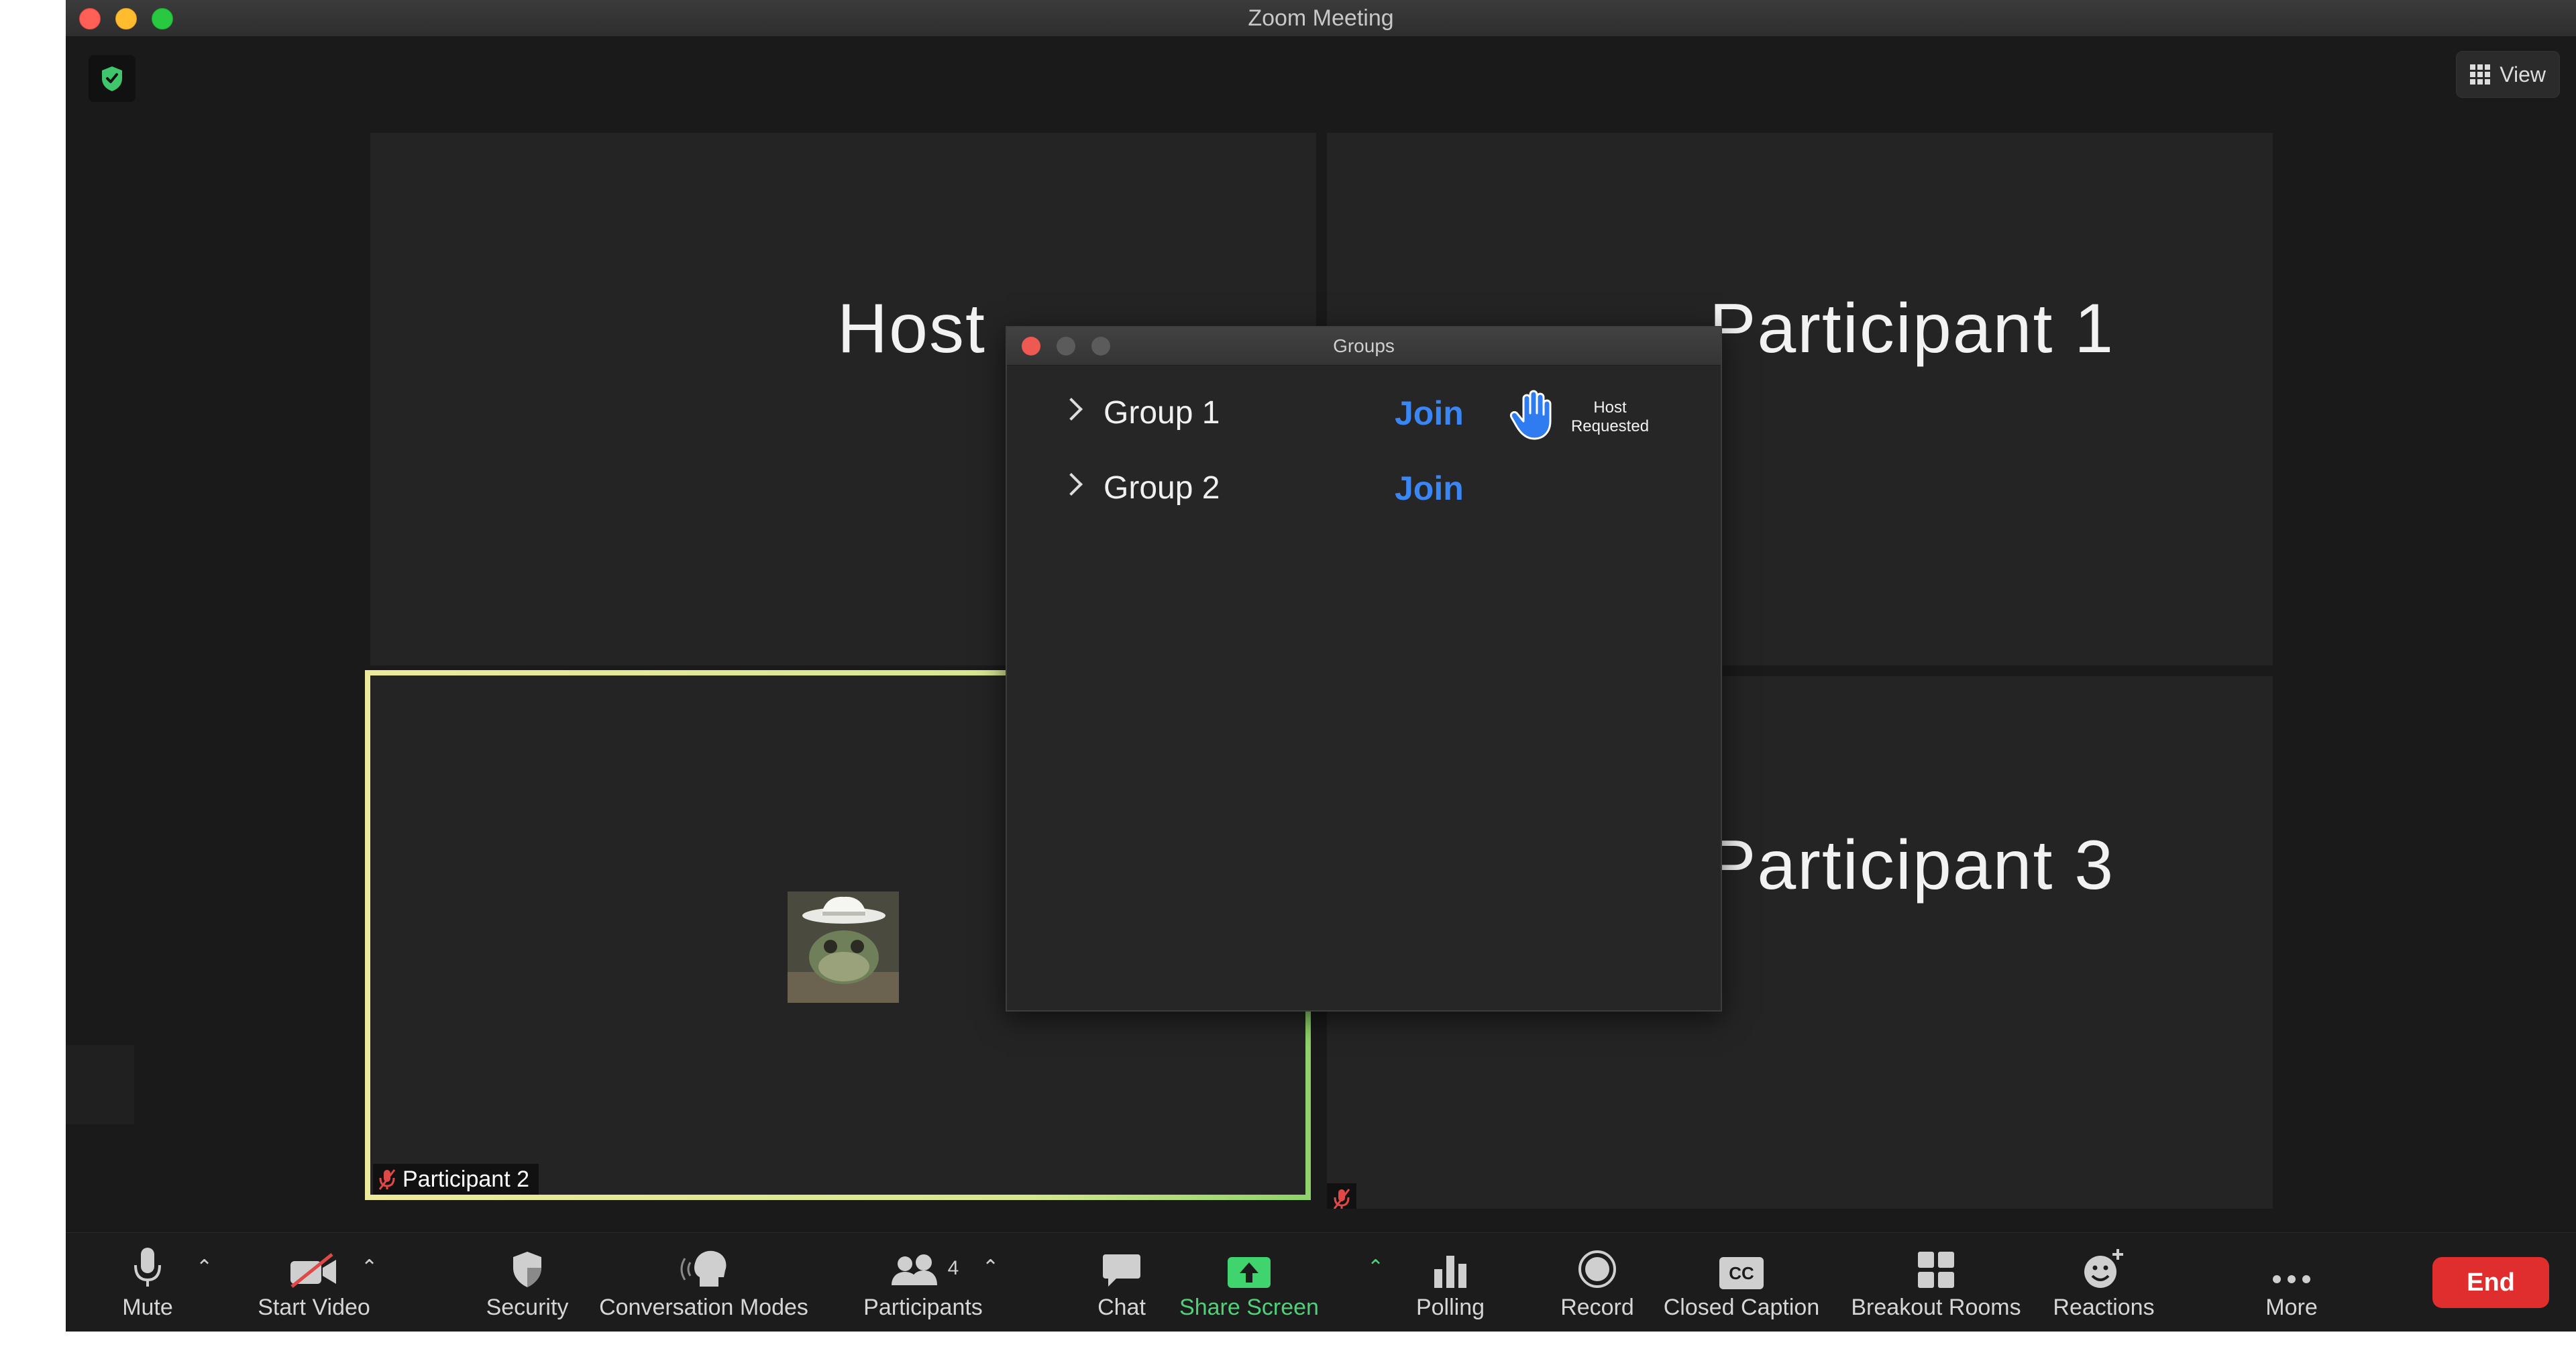 The image size is (2576, 1355). I want to click on participants-icon: 4, so click(923, 1261).